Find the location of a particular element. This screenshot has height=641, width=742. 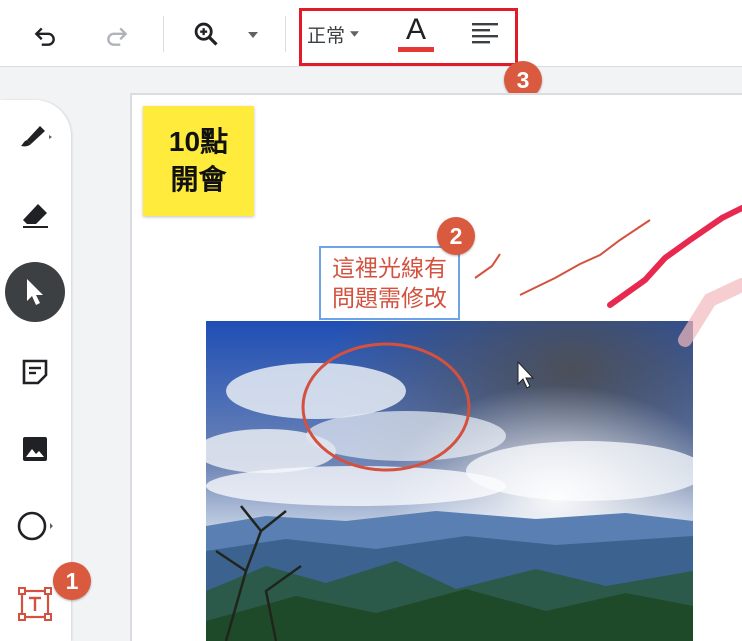

circle-icon is located at coordinates (35, 526).